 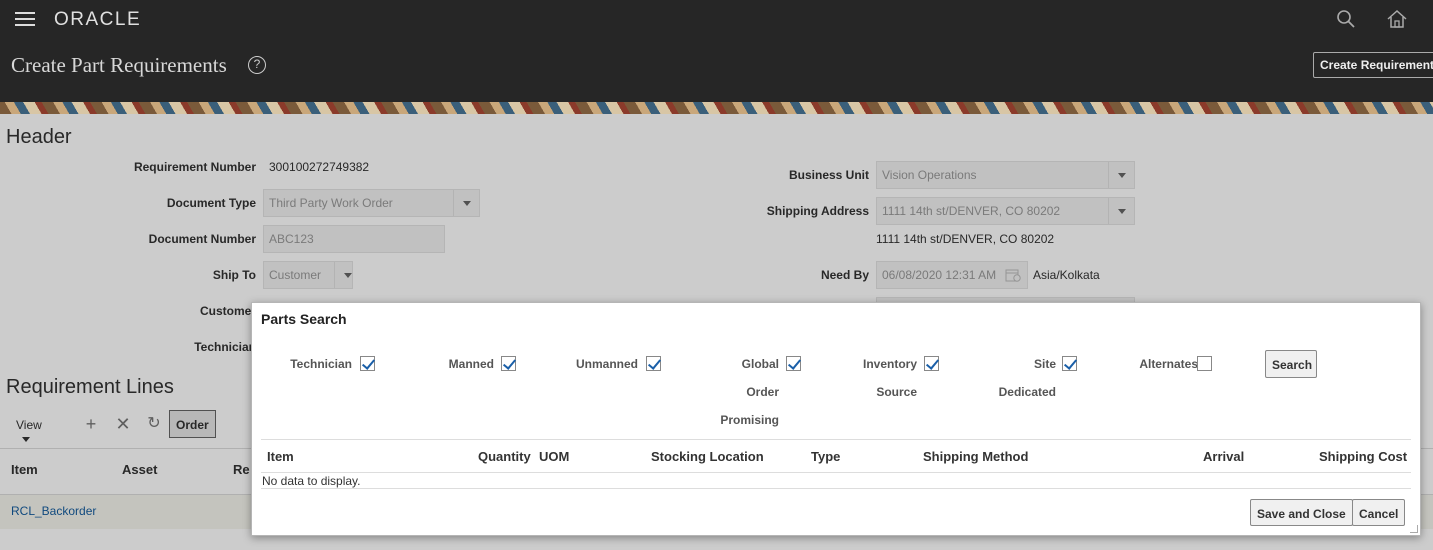 I want to click on column-type: Type, so click(x=826, y=456).